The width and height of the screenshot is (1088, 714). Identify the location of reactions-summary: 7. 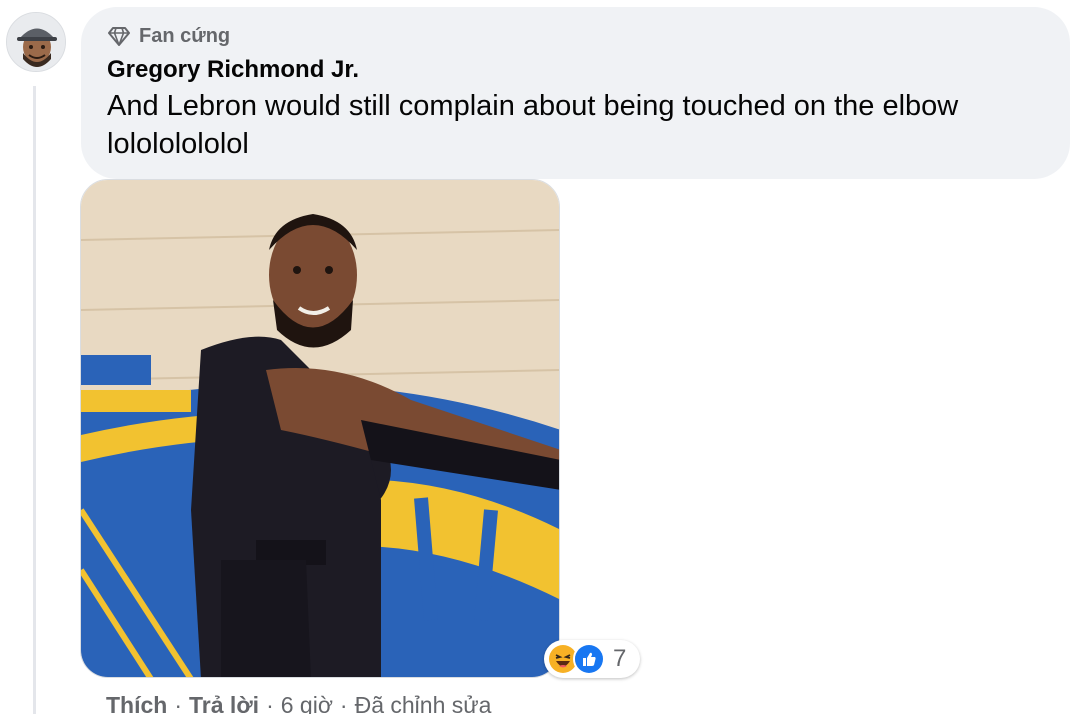
(592, 659).